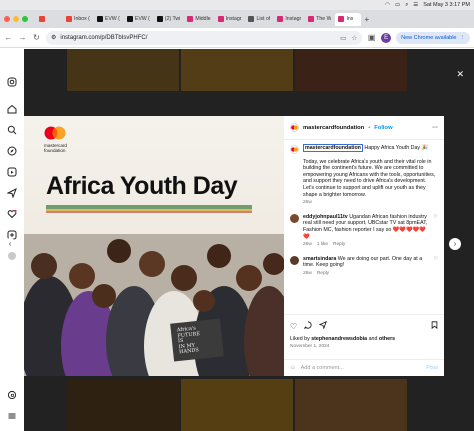 This screenshot has height=431, width=474. What do you see at coordinates (237, 5) in the screenshot?
I see `mac-menubar: ◠ ▭ ⌕ ☰ Sat May 3 3:17 PM` at bounding box center [237, 5].